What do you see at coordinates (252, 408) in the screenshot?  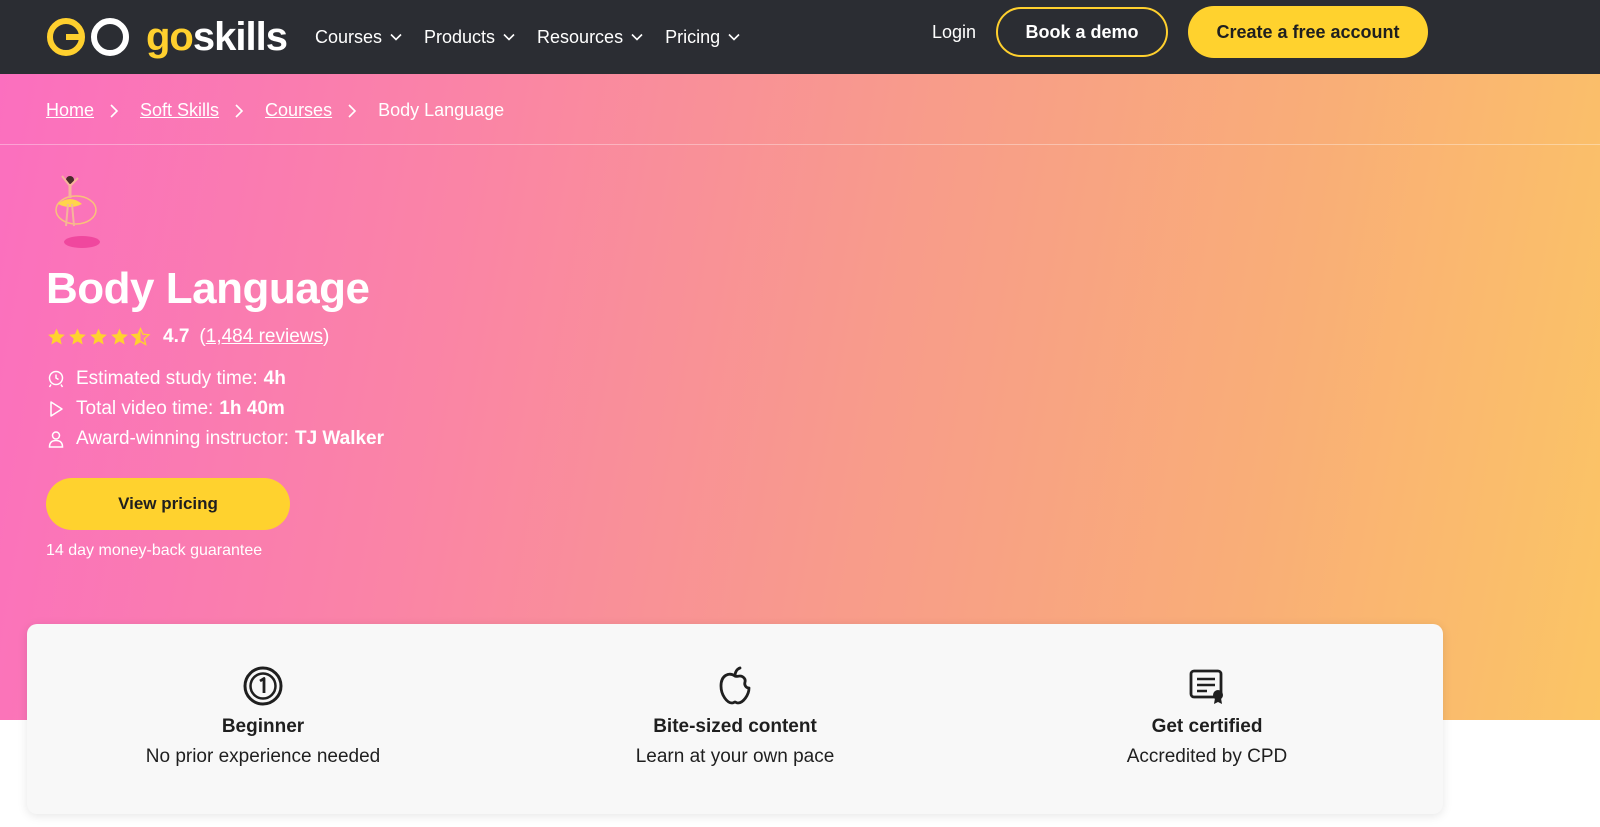 I see `meta-value: 1h 40m` at bounding box center [252, 408].